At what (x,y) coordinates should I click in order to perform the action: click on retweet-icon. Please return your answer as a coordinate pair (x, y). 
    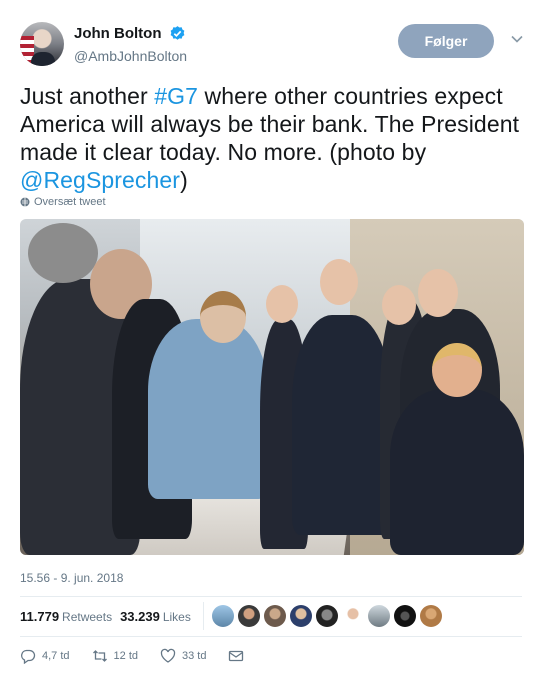
    Looking at the image, I should click on (99, 656).